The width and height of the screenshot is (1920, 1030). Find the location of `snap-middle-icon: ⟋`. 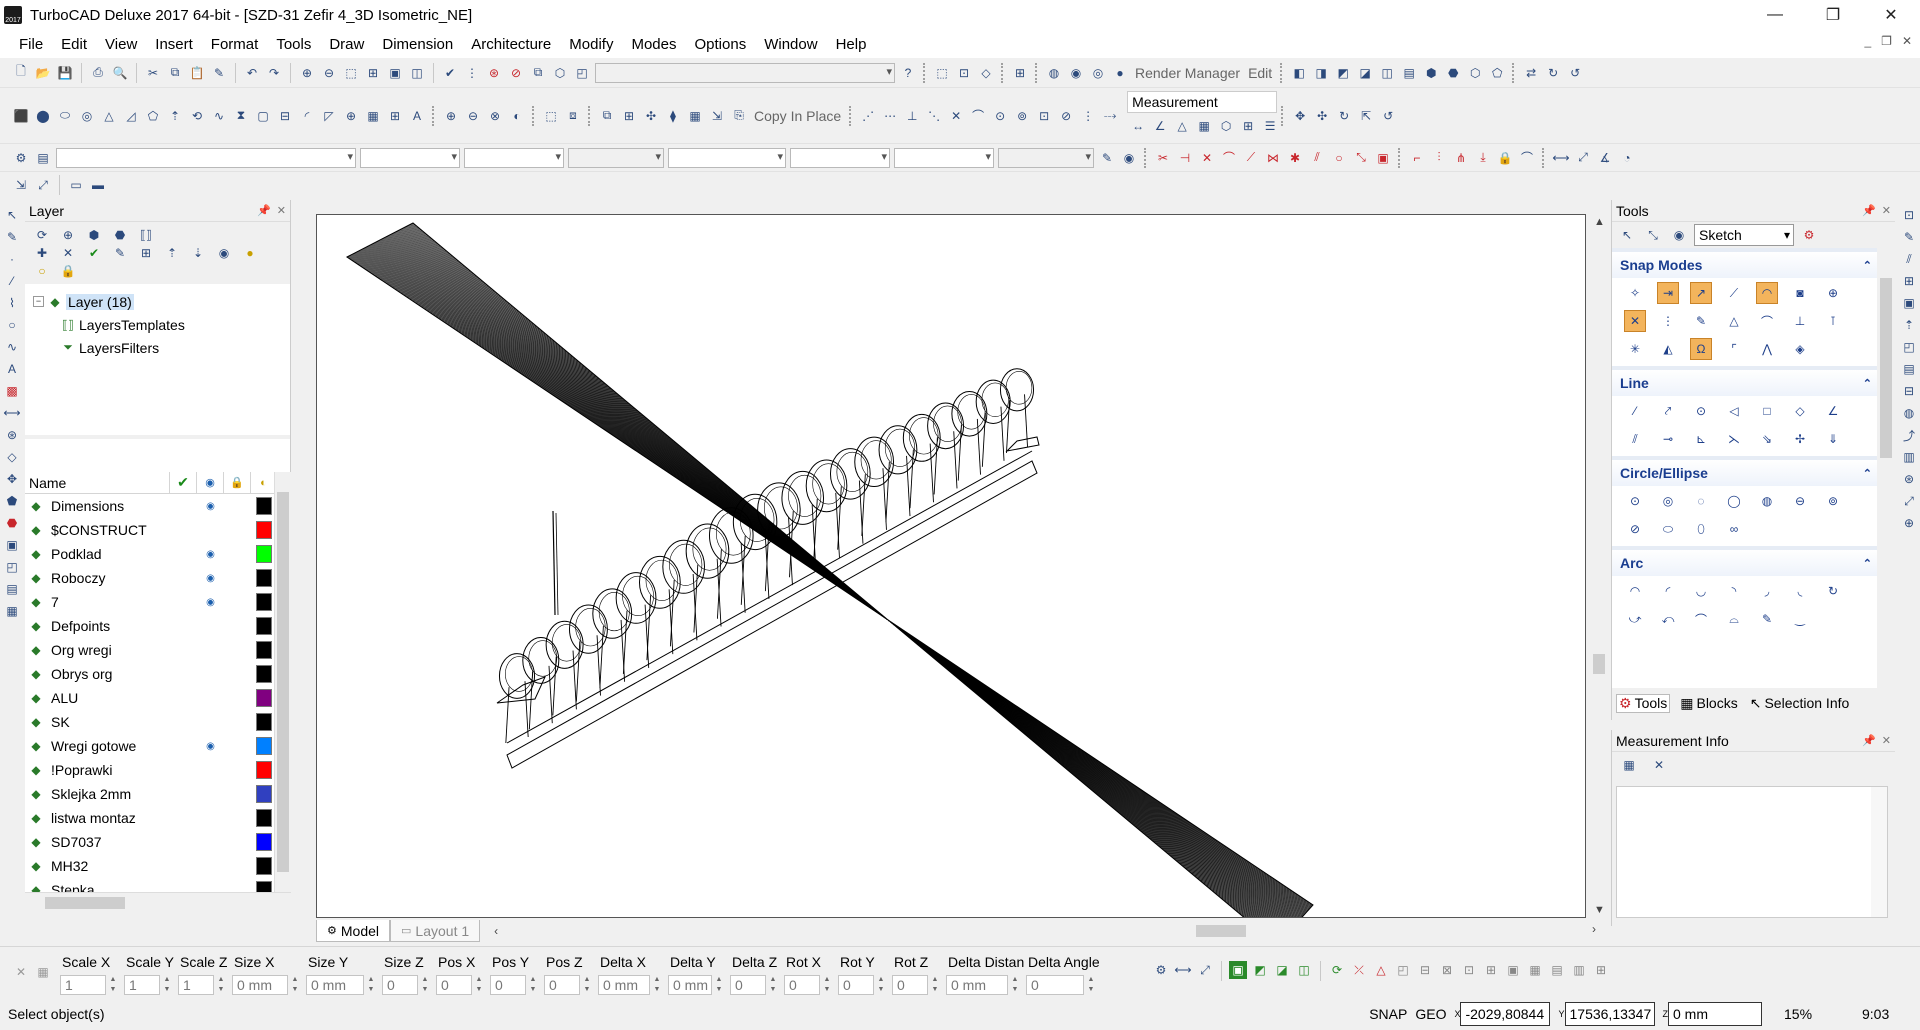

snap-middle-icon: ⟋ is located at coordinates (1734, 293).